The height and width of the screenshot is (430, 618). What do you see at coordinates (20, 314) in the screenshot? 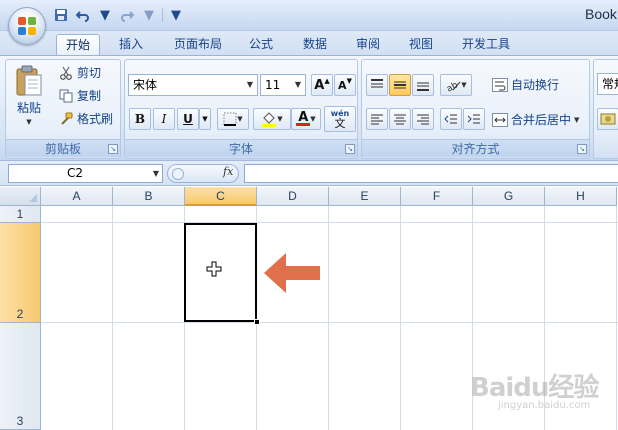
I see `row-number-2: 2` at bounding box center [20, 314].